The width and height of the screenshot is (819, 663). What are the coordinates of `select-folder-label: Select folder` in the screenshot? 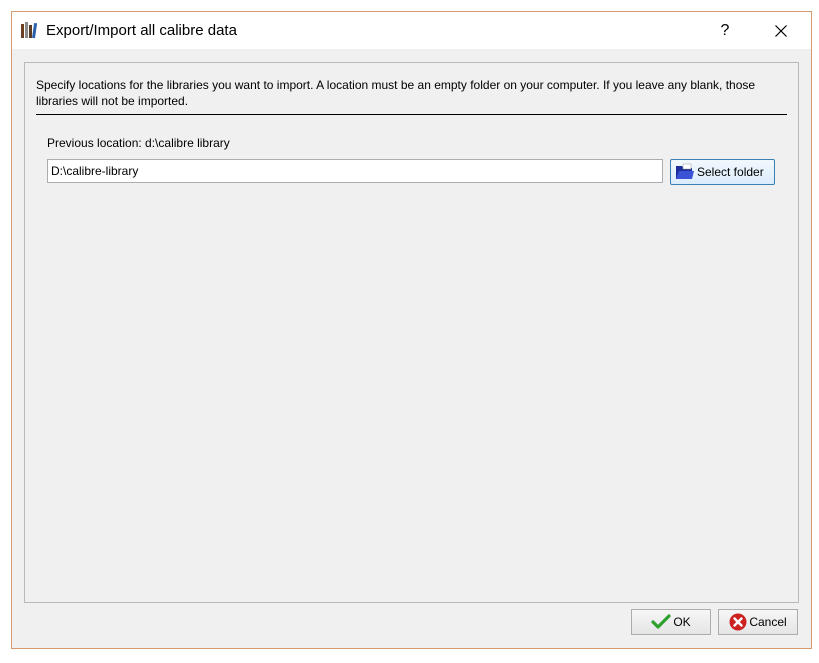 It's located at (730, 172).